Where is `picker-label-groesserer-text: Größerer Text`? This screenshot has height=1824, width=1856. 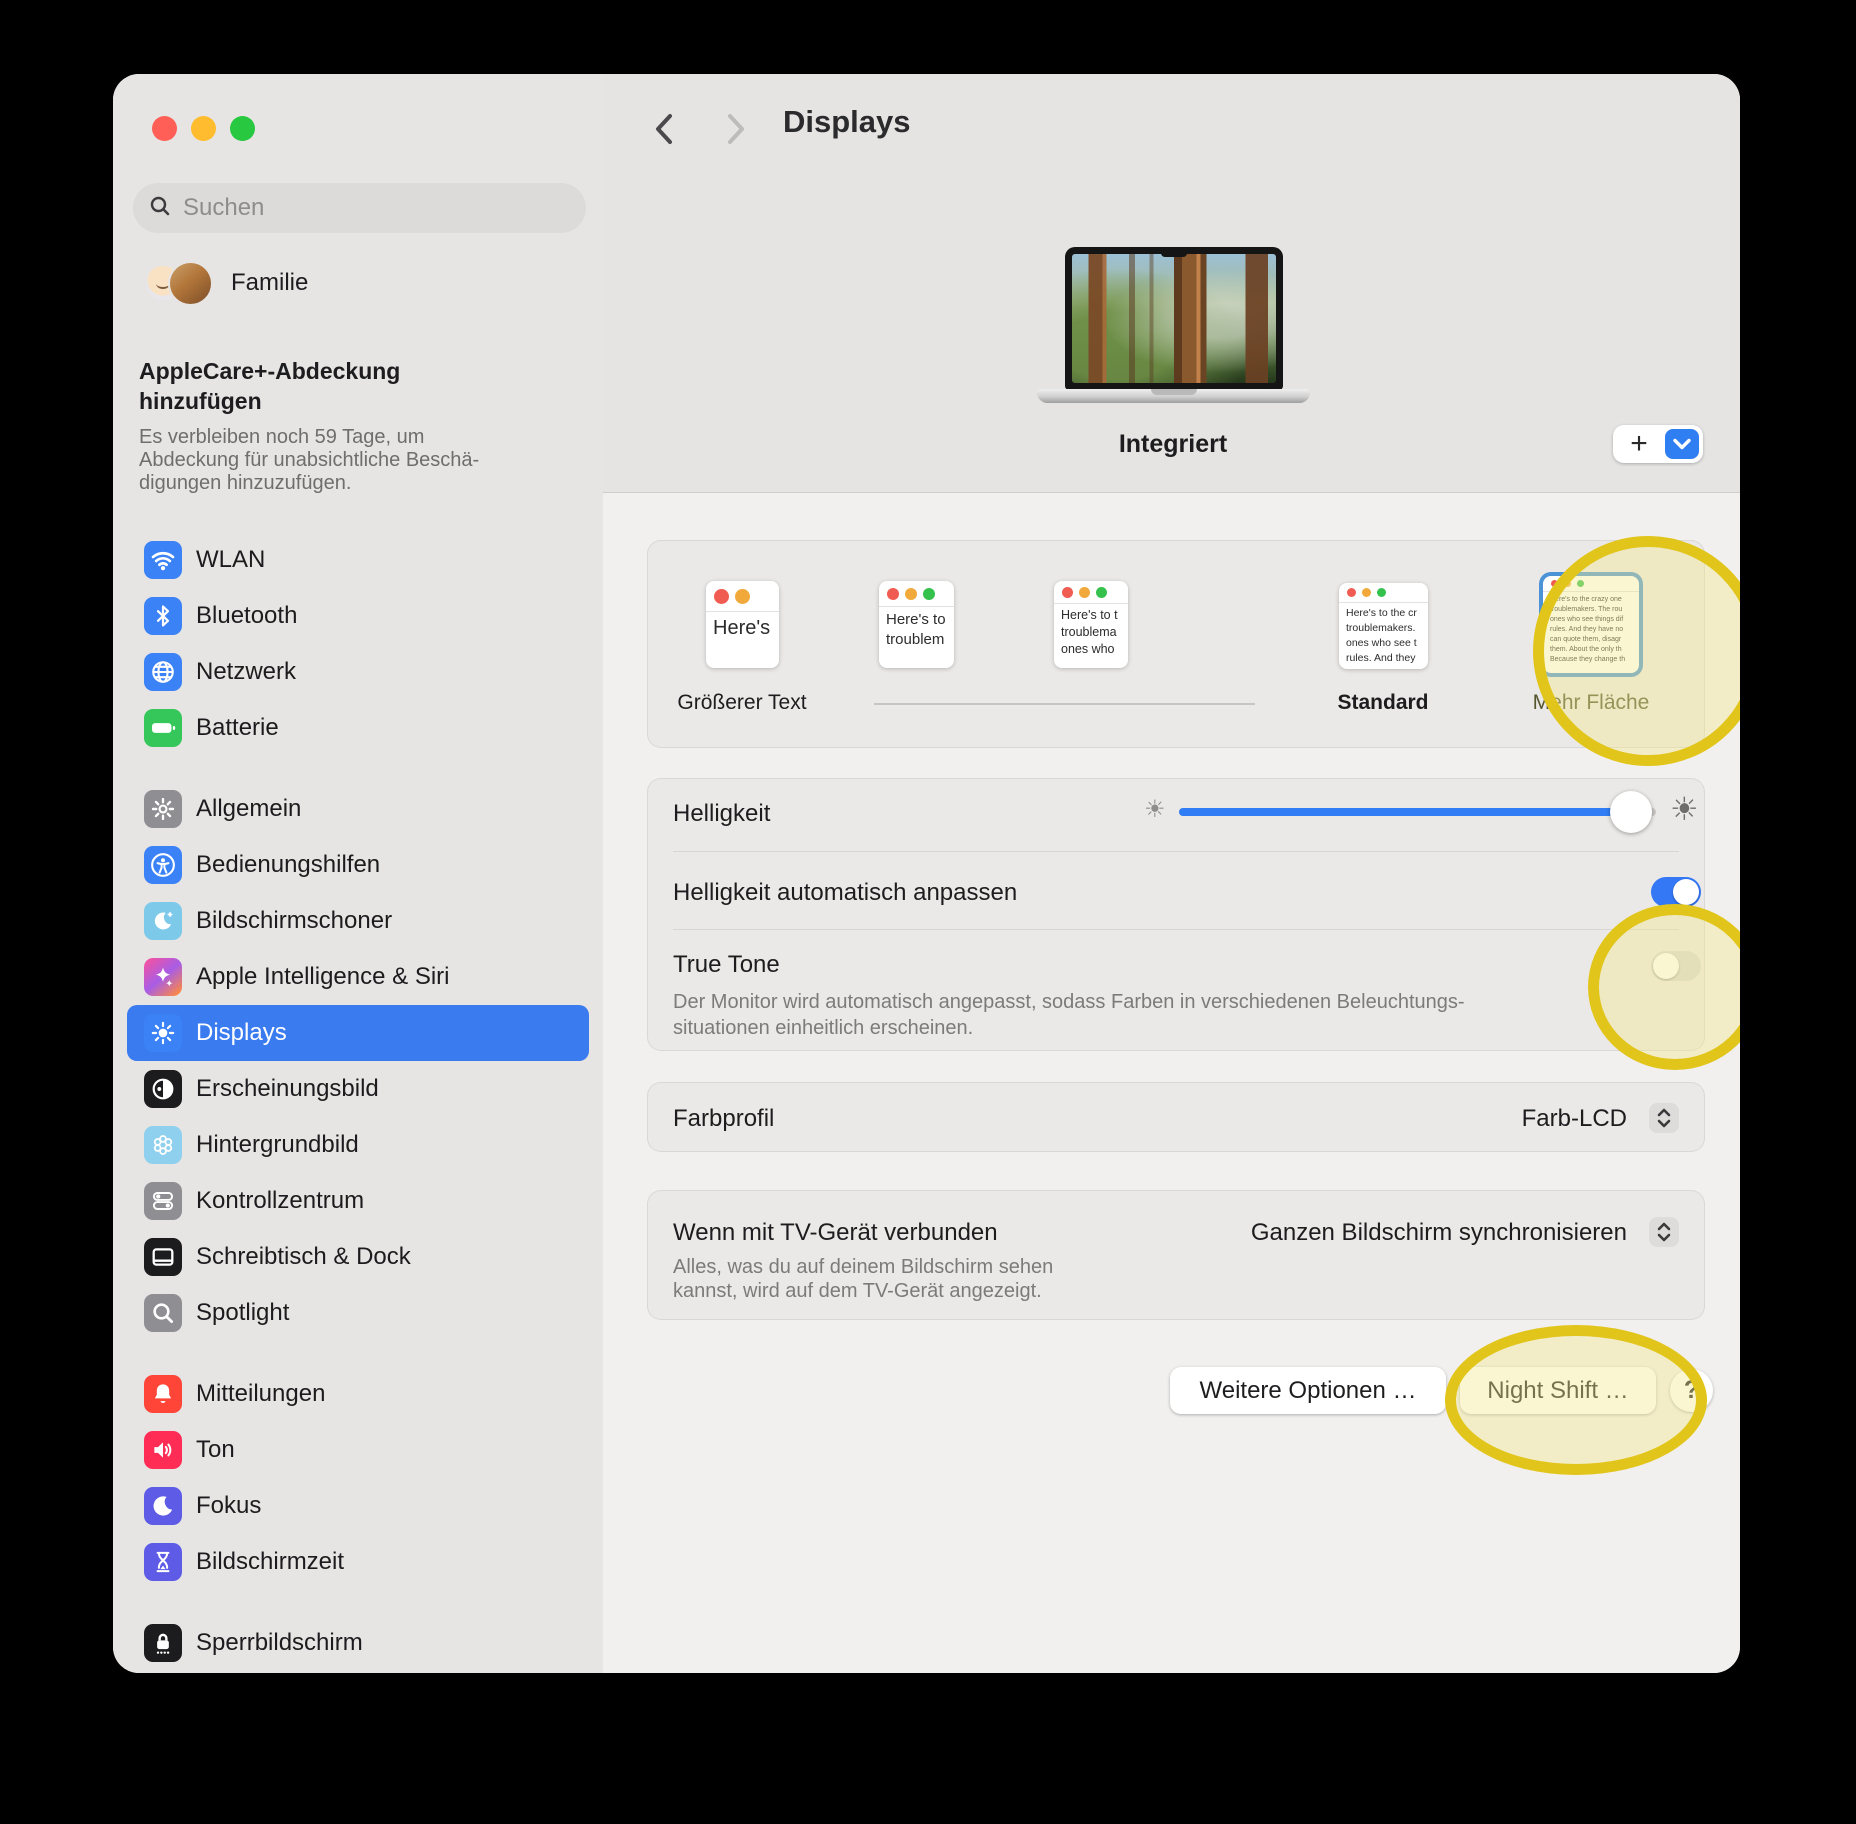
picker-label-groesserer-text: Größerer Text is located at coordinates (742, 702).